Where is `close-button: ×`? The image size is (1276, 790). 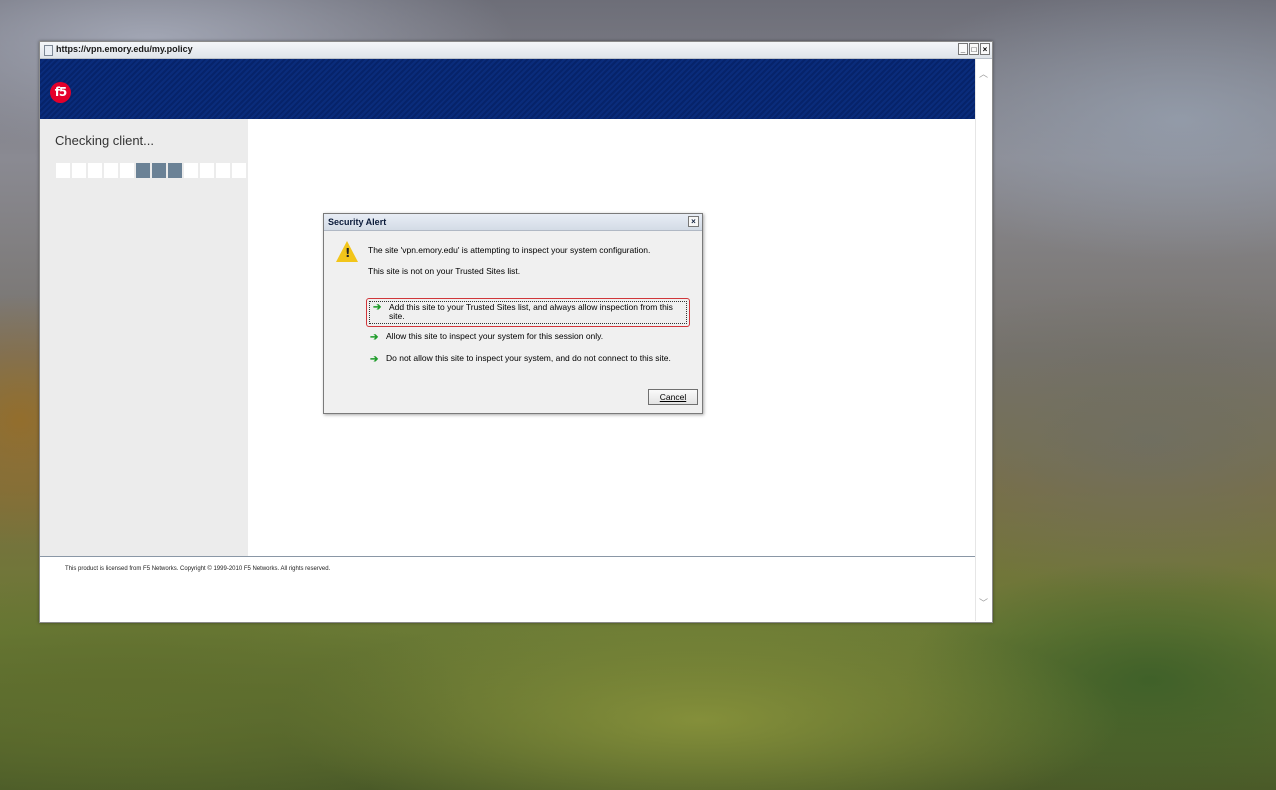
close-button: × is located at coordinates (985, 49).